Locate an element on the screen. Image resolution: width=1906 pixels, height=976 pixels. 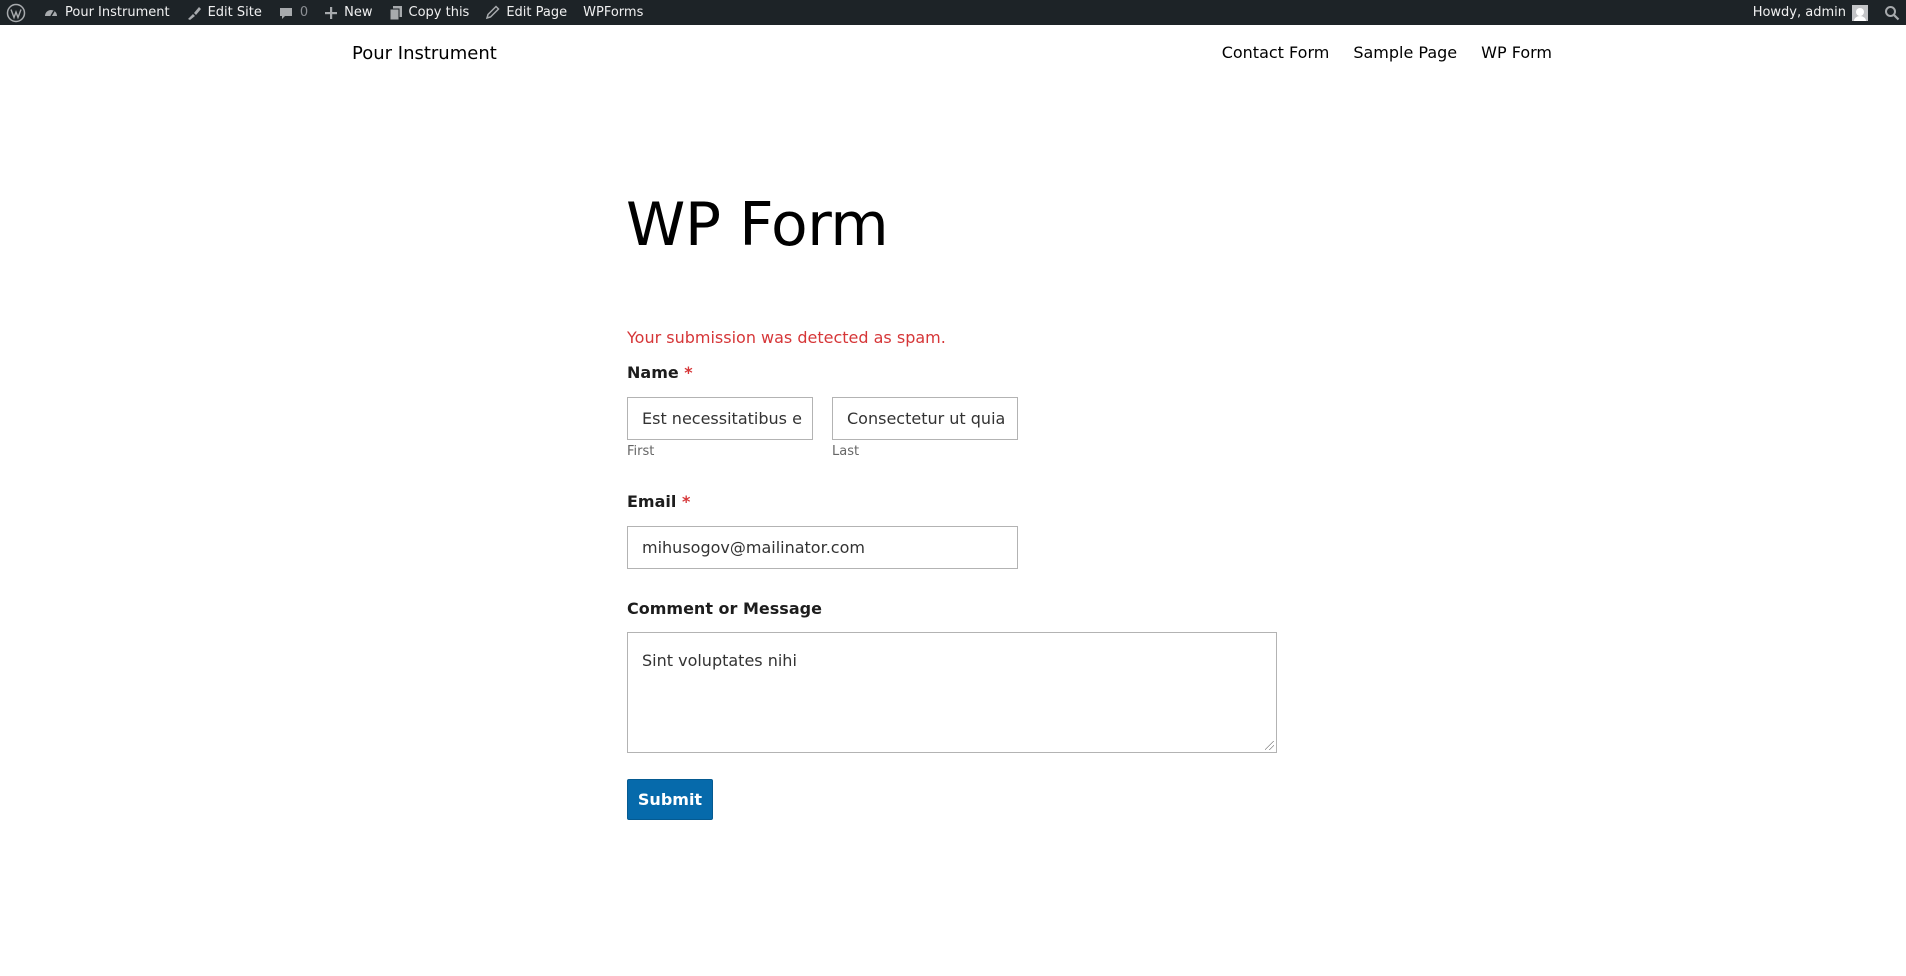
site-name-menu: Pour Instrument is located at coordinates (106, 12).